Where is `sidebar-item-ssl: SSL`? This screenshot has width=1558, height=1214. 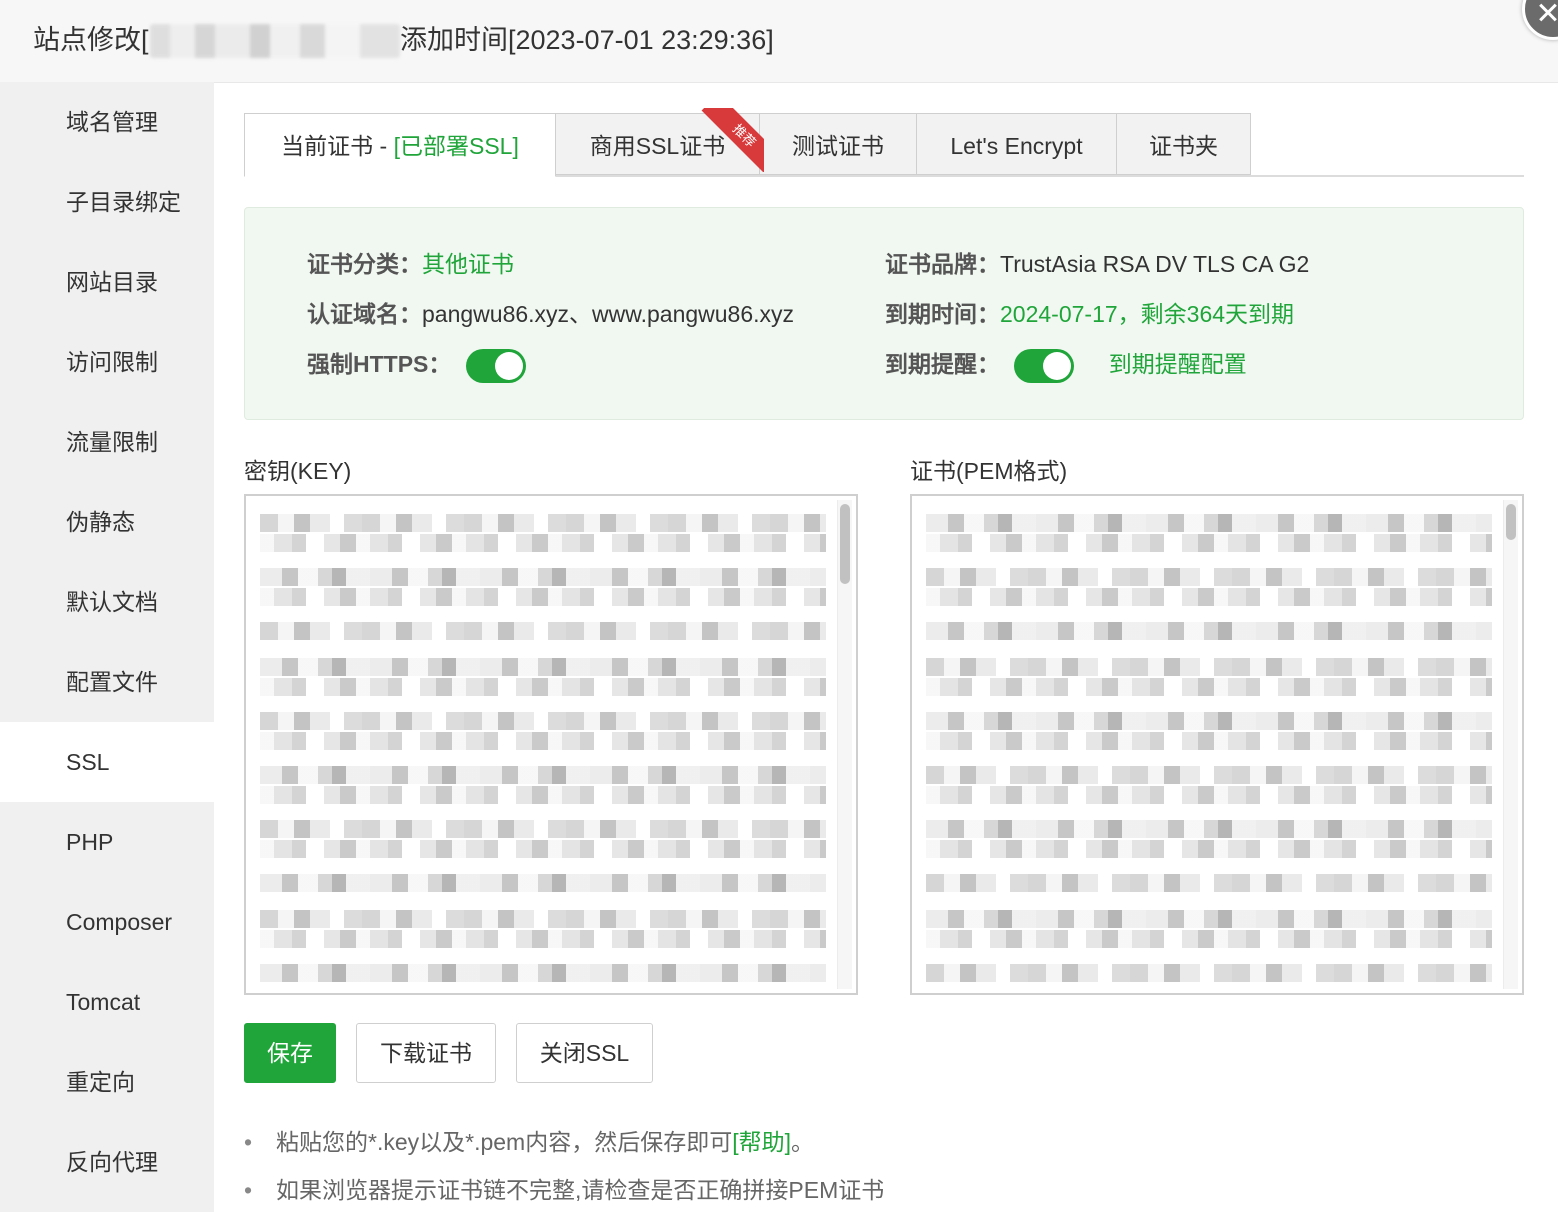
sidebar-item-ssl: SSL is located at coordinates (107, 762).